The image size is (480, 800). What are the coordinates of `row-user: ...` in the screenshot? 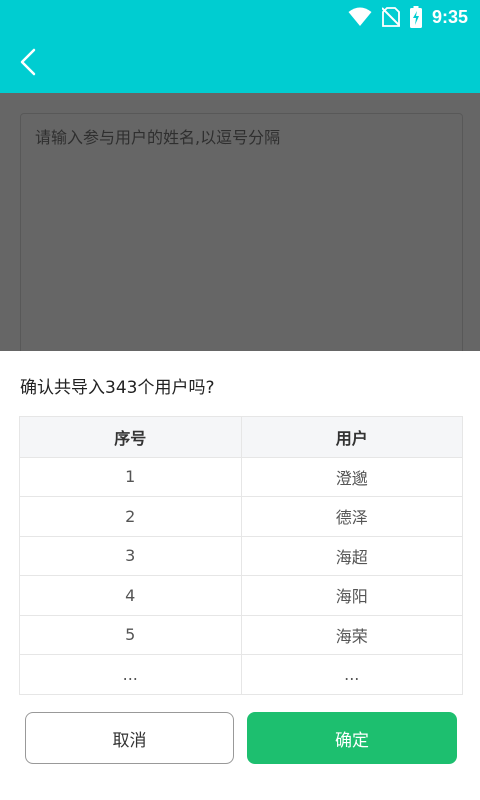 It's located at (351, 674).